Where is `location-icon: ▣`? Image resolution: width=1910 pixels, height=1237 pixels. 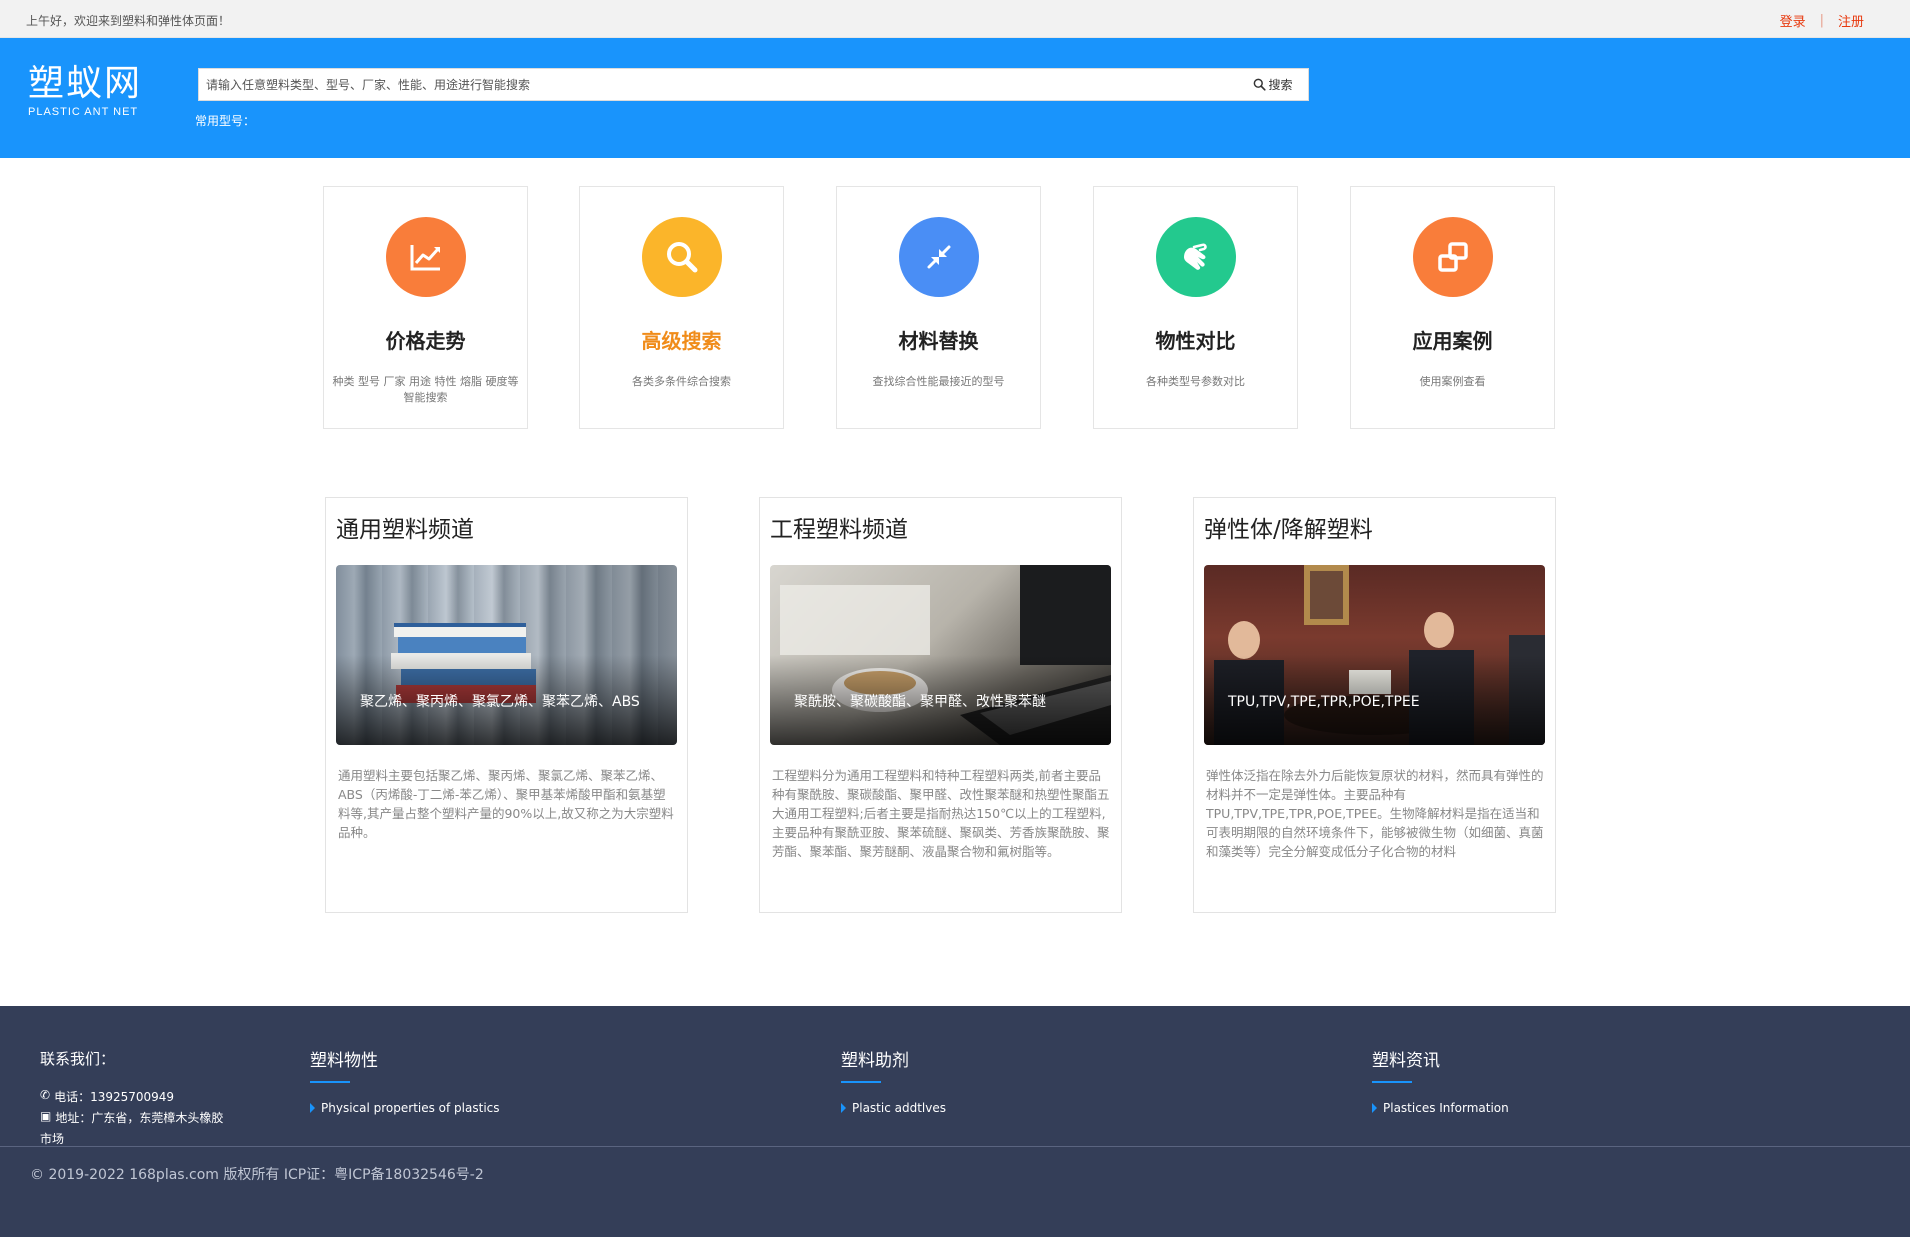 location-icon: ▣ is located at coordinates (46, 1116).